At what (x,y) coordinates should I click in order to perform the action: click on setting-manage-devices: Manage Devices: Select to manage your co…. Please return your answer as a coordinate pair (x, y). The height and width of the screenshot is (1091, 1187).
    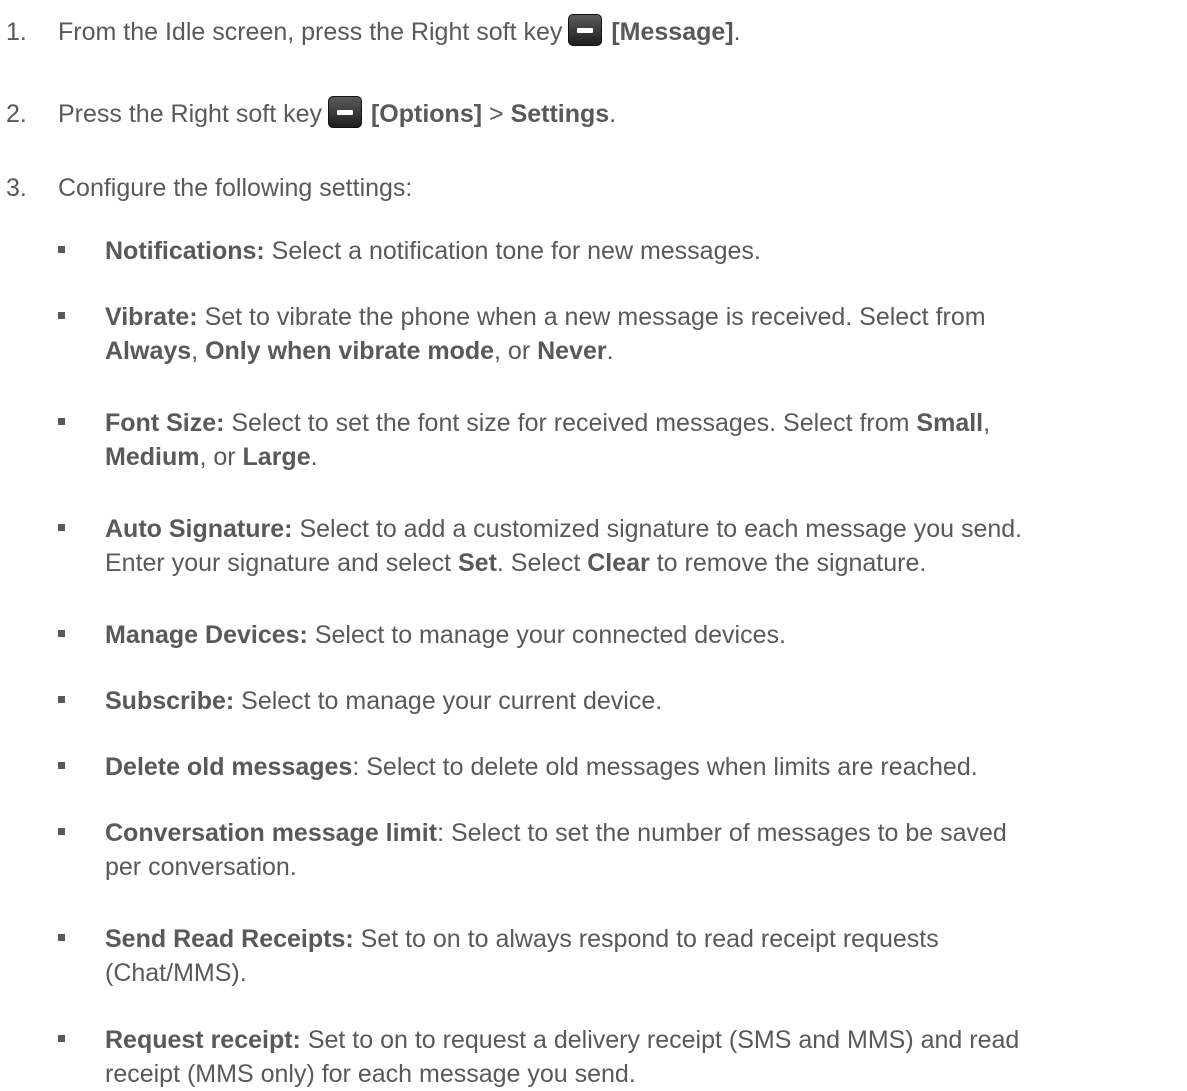
    Looking at the image, I should click on (621, 635).